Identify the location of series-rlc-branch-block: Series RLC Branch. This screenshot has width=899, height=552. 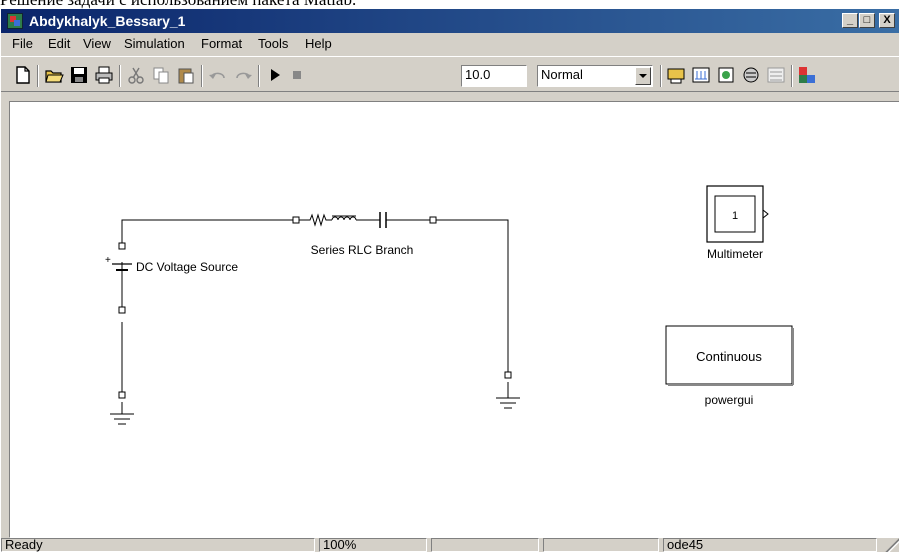
(364, 234).